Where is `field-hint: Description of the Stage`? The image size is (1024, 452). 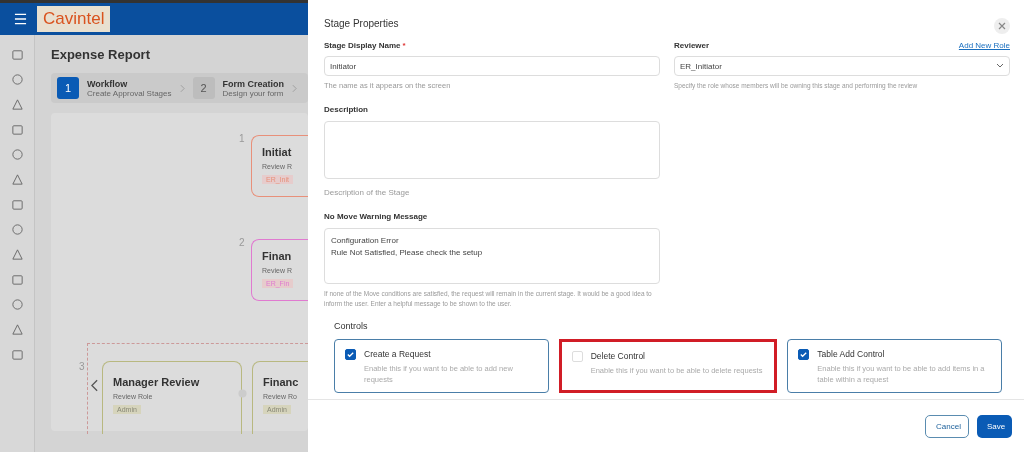
field-hint: Description of the Stage is located at coordinates (367, 192).